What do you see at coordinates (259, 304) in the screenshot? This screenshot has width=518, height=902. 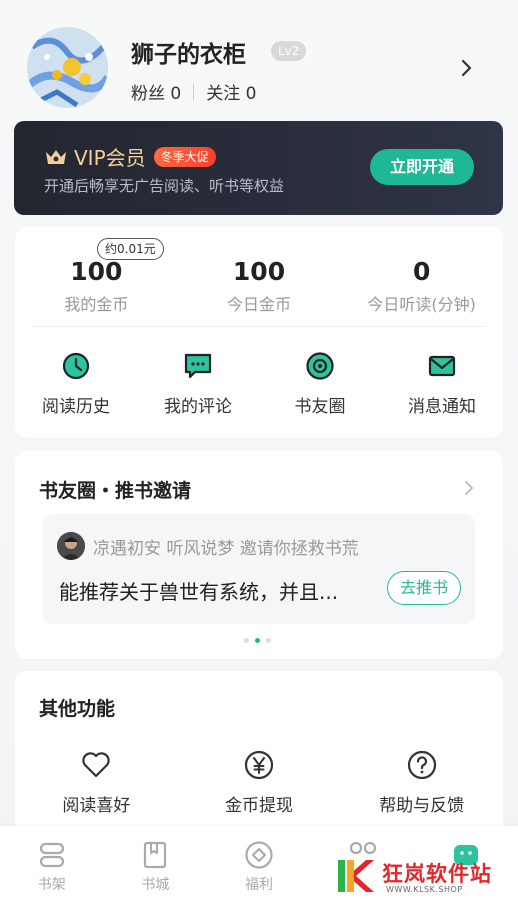 I see `stat-label: 今日金币` at bounding box center [259, 304].